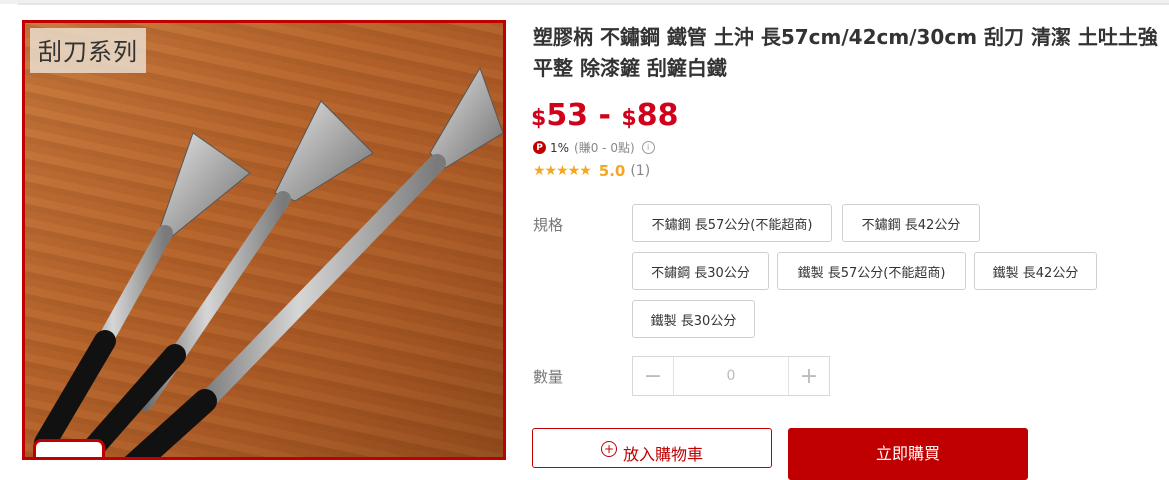  I want to click on quantity-increase-button: +, so click(808, 376).